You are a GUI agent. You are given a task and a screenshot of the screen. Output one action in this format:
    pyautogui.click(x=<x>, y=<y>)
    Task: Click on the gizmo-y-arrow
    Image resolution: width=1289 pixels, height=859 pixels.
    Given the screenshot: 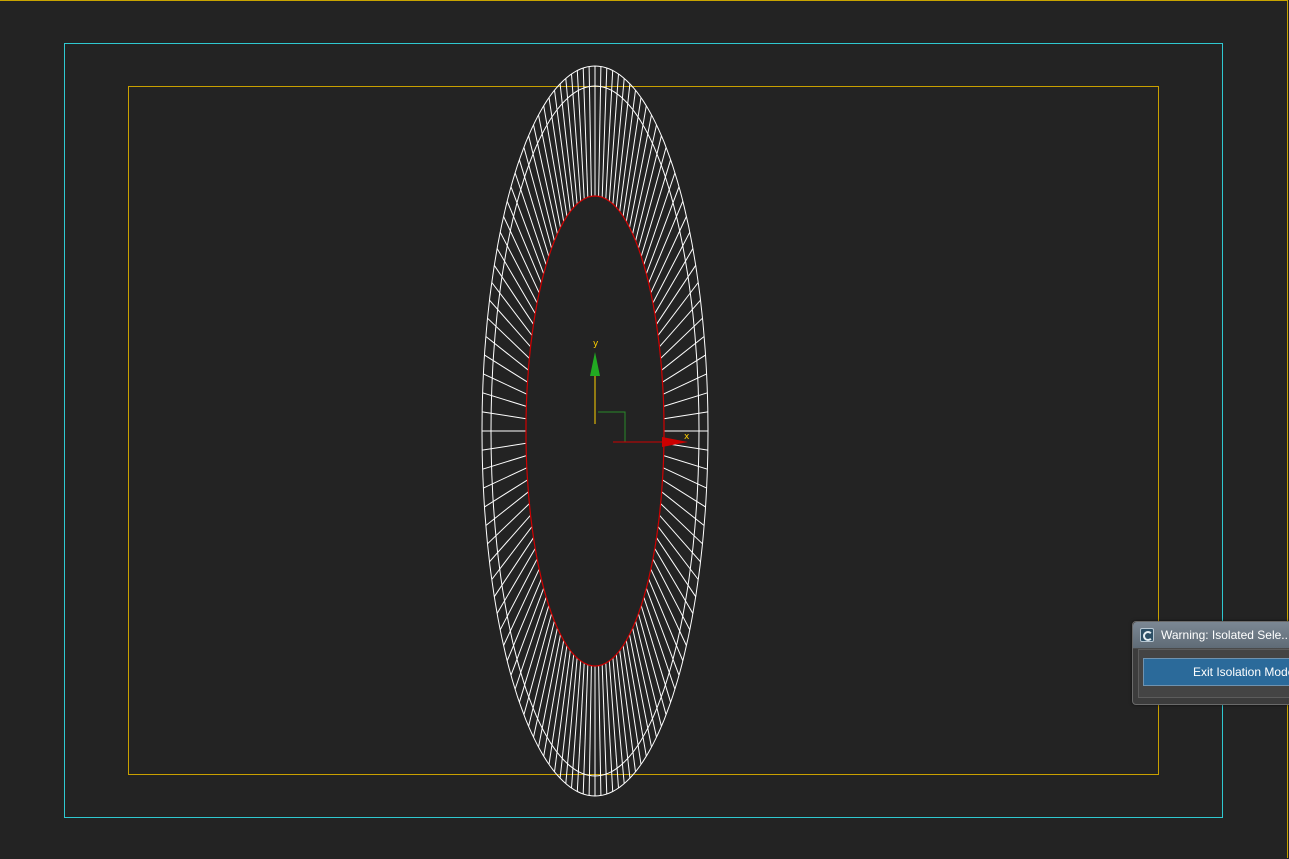 What is the action you would take?
    pyautogui.click(x=595, y=364)
    